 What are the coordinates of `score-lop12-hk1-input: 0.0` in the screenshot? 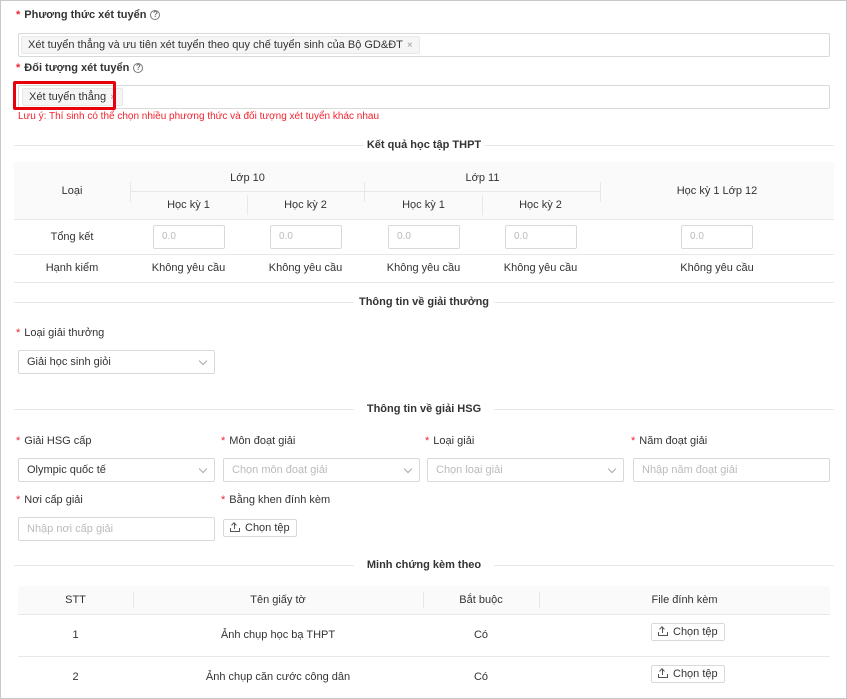 It's located at (717, 237).